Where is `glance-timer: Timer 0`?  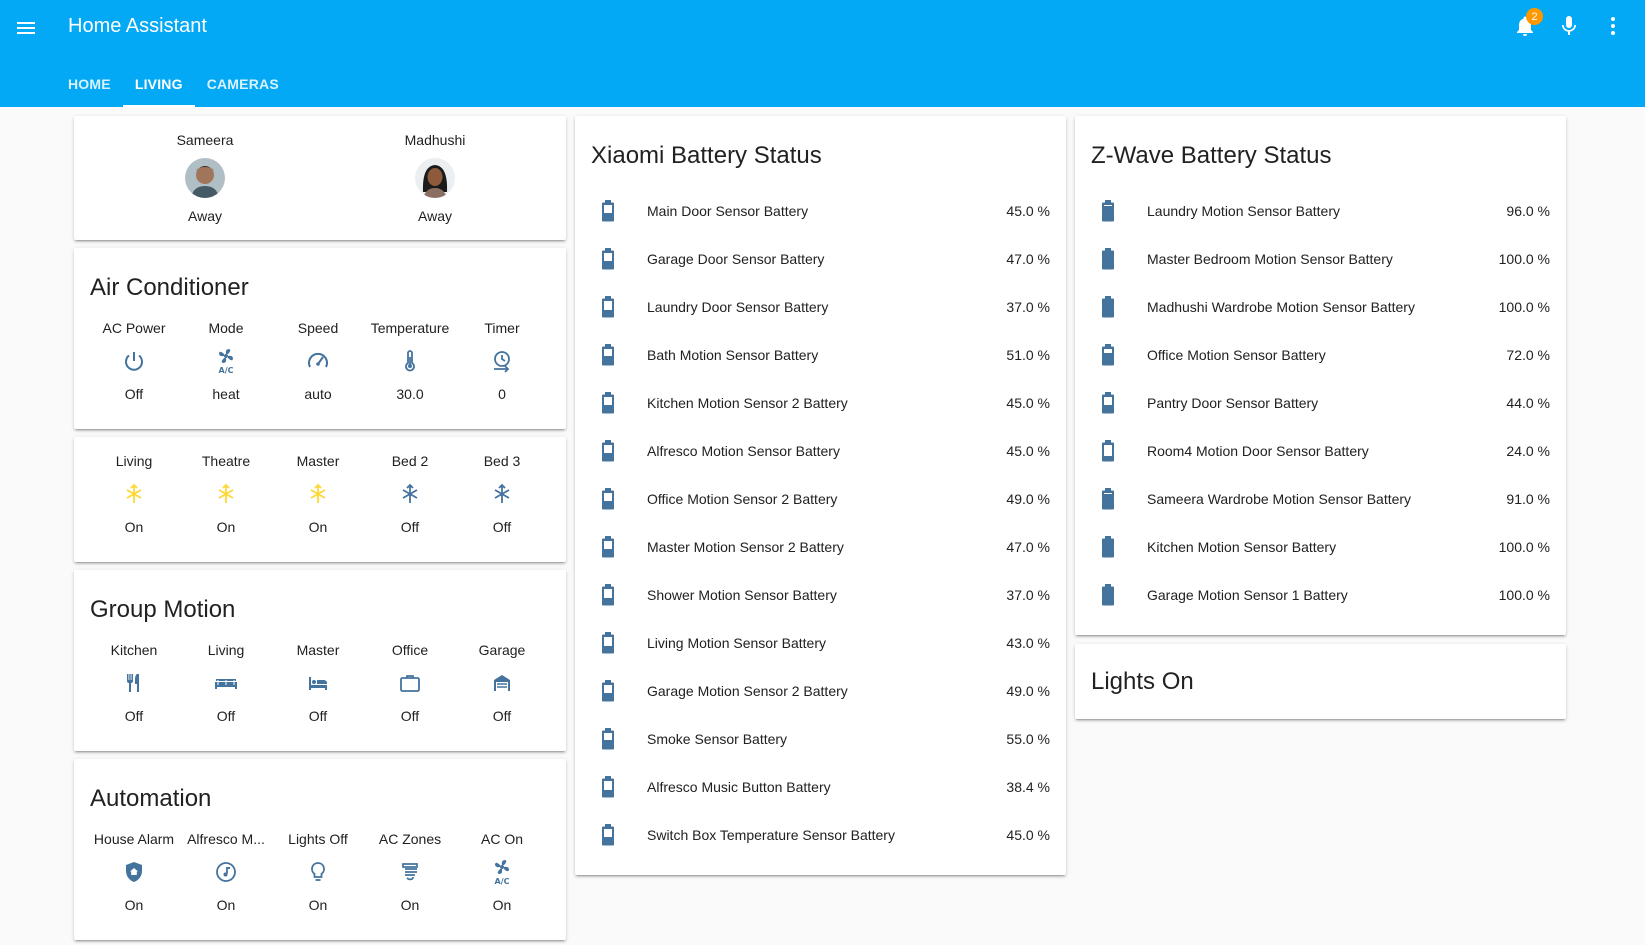 glance-timer: Timer 0 is located at coordinates (502, 361).